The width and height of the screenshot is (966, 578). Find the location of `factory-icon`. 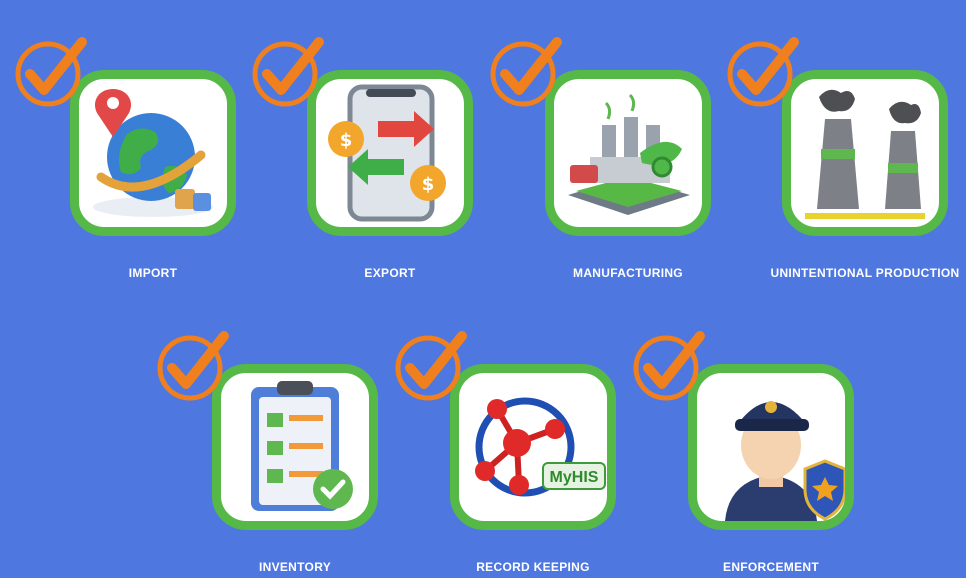

factory-icon is located at coordinates (629, 154).